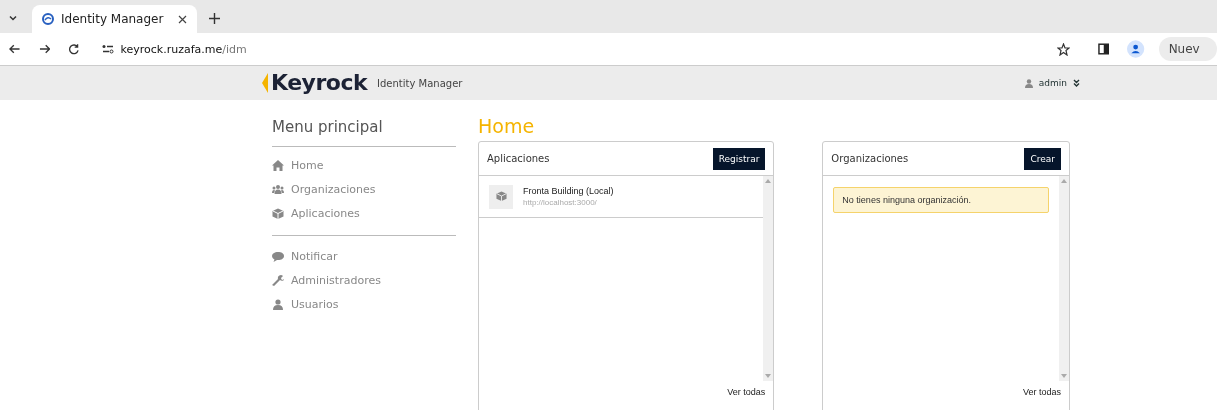  Describe the element at coordinates (1076, 83) in the screenshot. I see `double-chevron-icon` at that location.